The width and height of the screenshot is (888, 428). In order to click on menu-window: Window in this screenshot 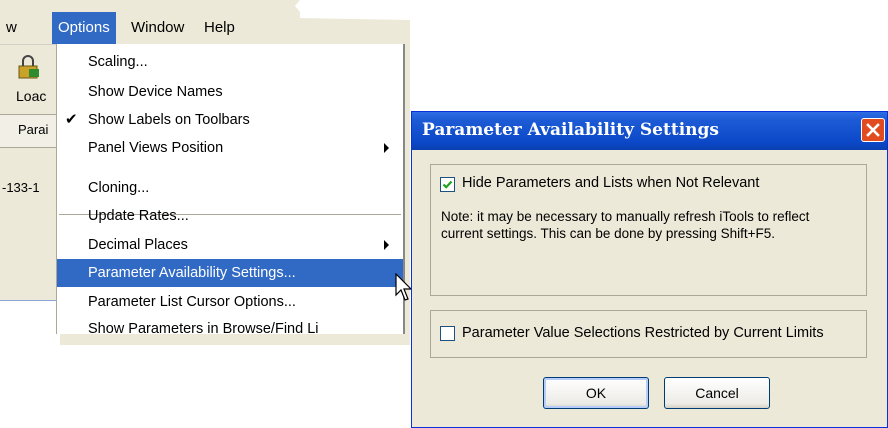, I will do `click(157, 28)`.